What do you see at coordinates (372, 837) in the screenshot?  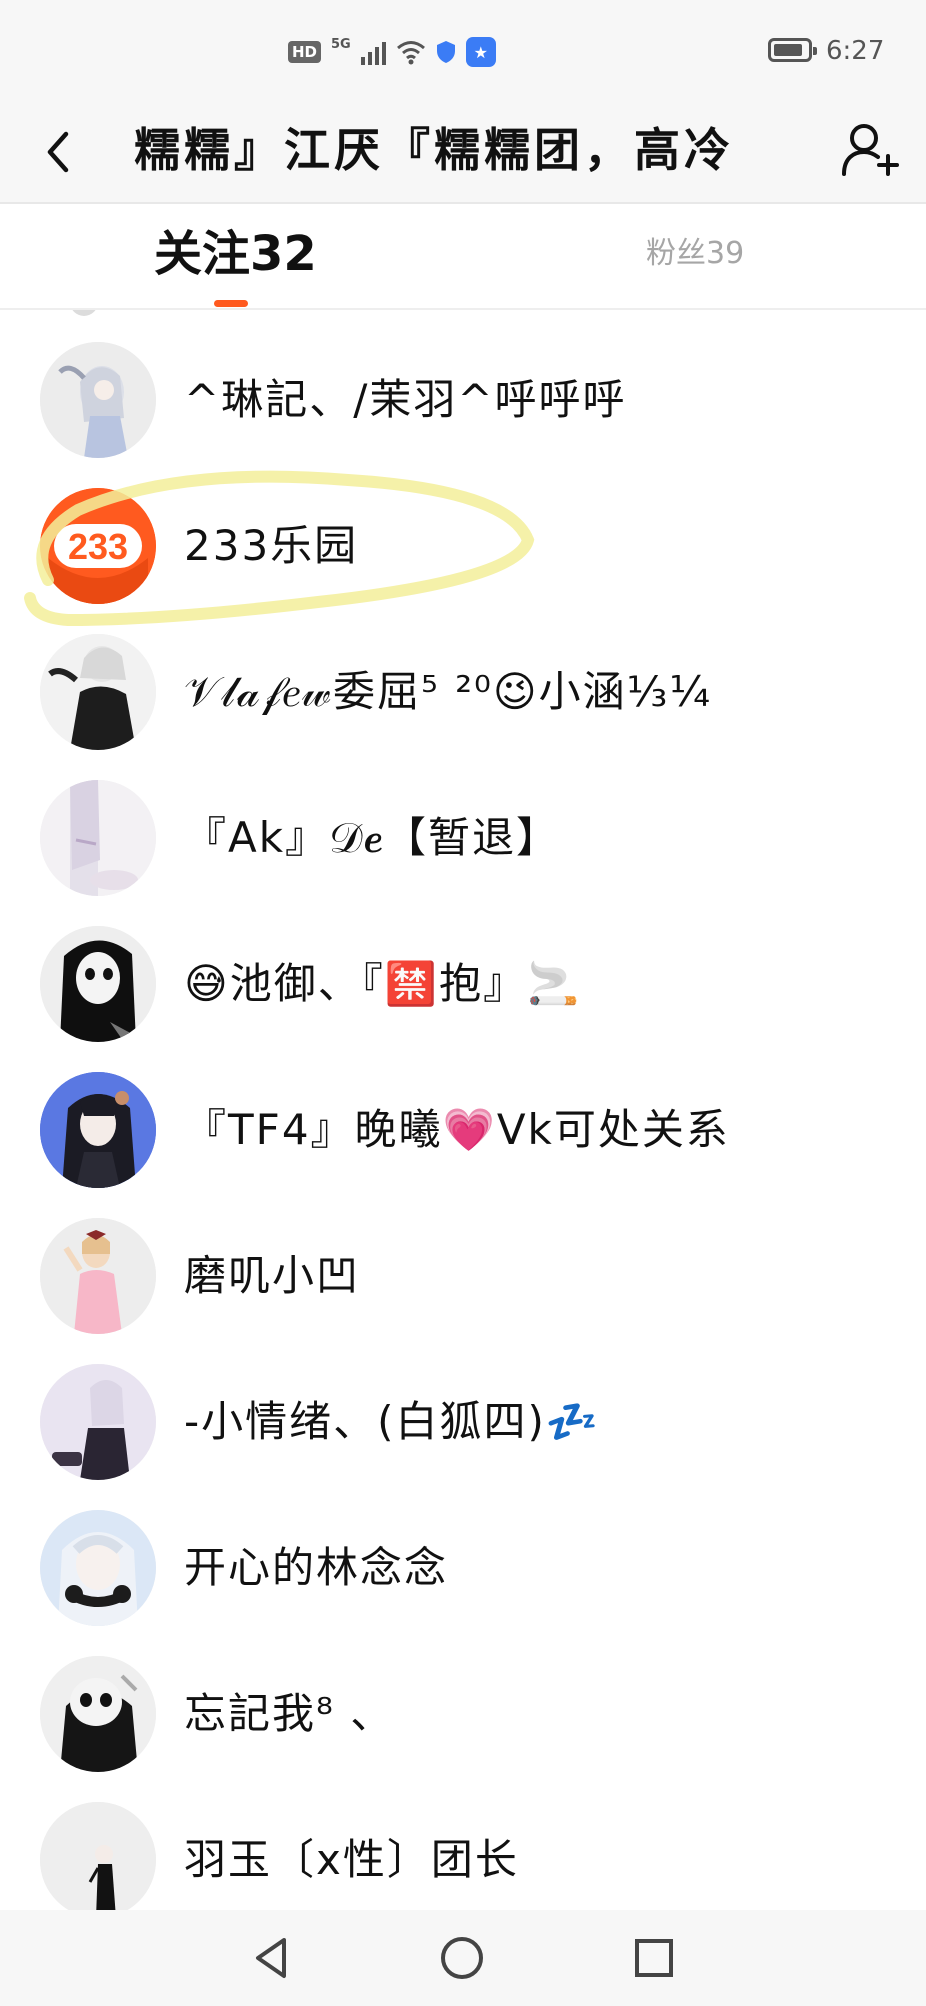 I see `list-item-name: 『Ak』𝒟𝒆【暂退】` at bounding box center [372, 837].